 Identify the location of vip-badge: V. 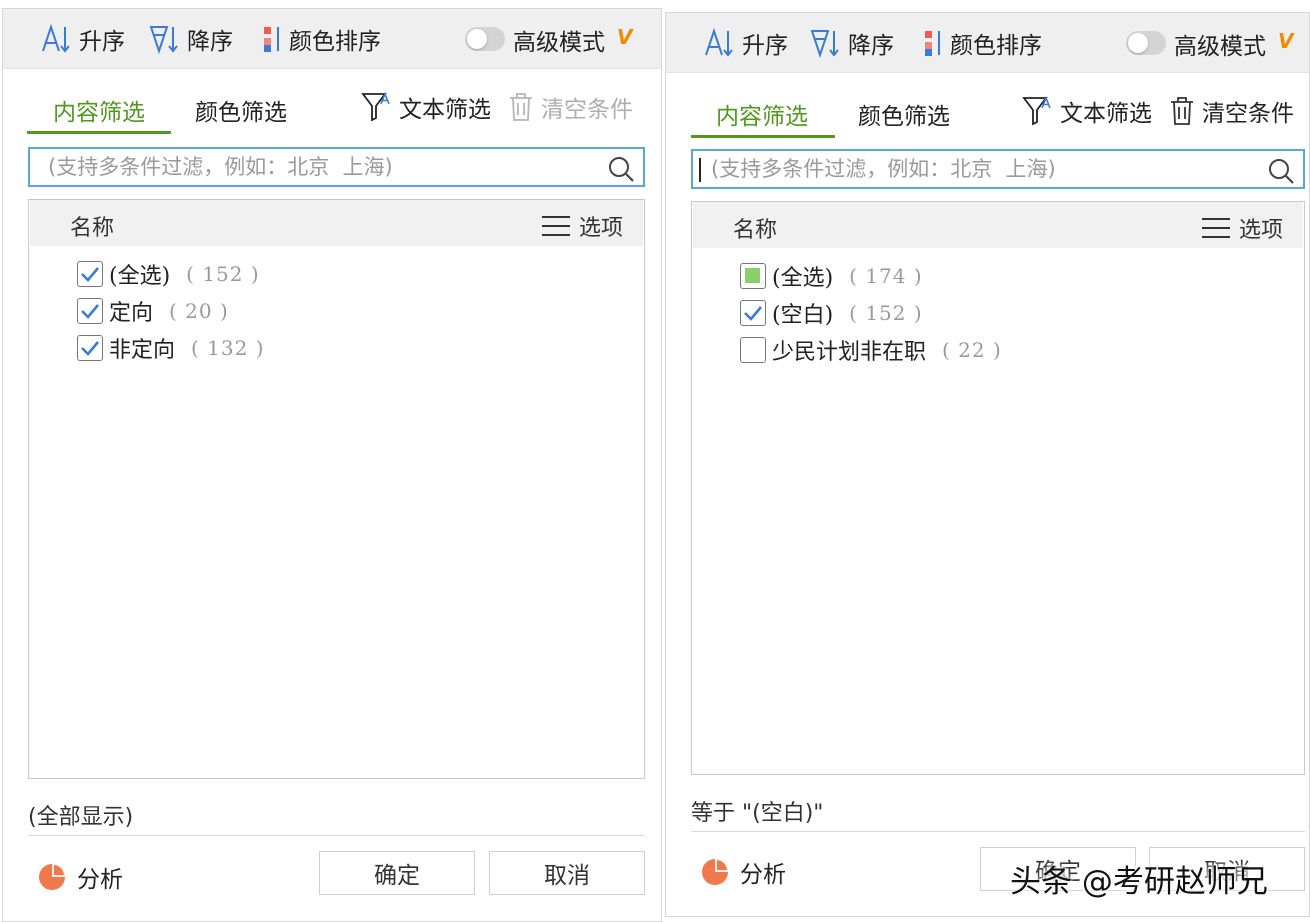
(1286, 41).